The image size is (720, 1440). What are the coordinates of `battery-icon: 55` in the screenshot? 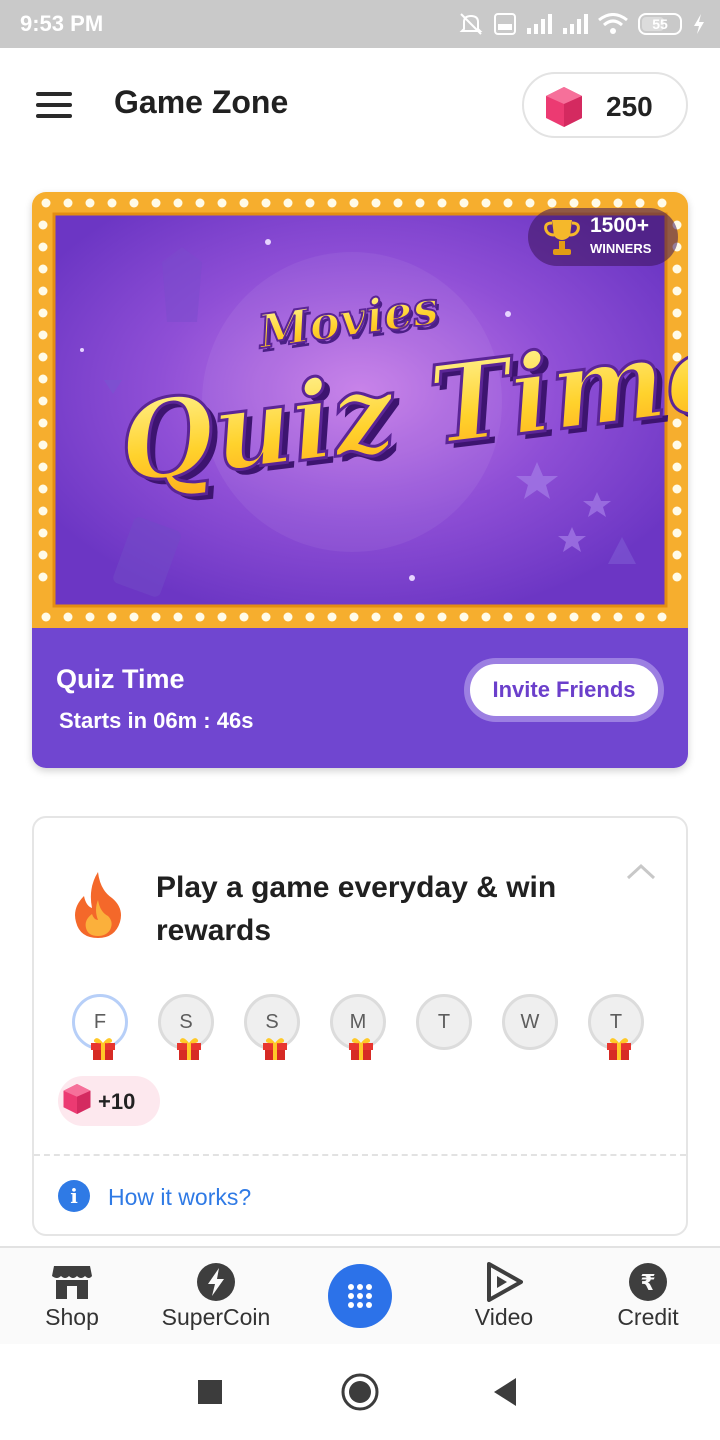 It's located at (660, 24).